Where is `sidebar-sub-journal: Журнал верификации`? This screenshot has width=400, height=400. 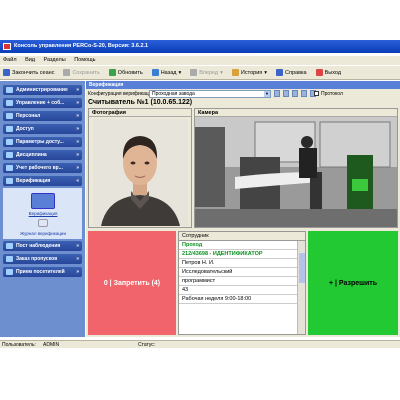 sidebar-sub-journal: Журнал верификации is located at coordinates (43, 233).